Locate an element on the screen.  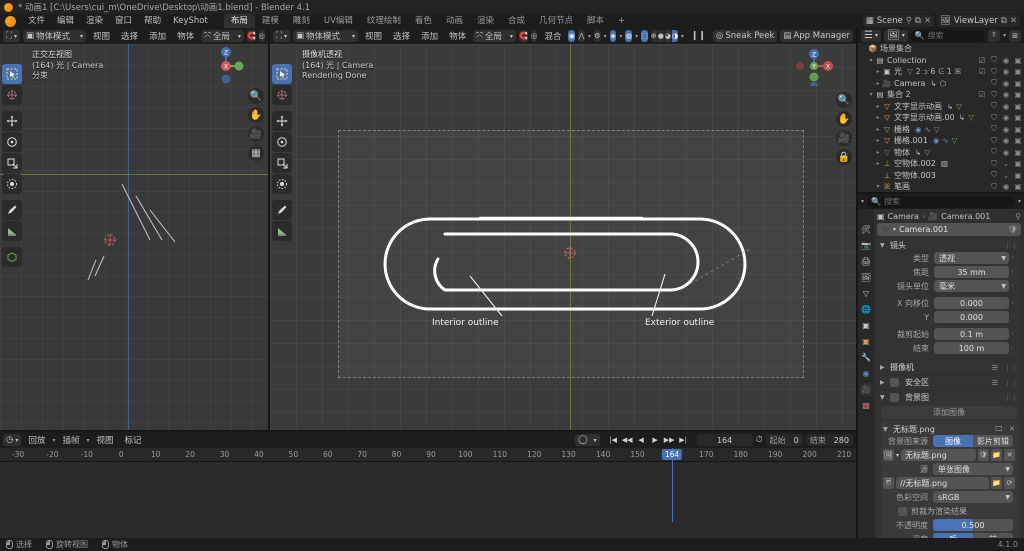
pin-id-icon: ⚲ is located at coordinates (1018, 216).